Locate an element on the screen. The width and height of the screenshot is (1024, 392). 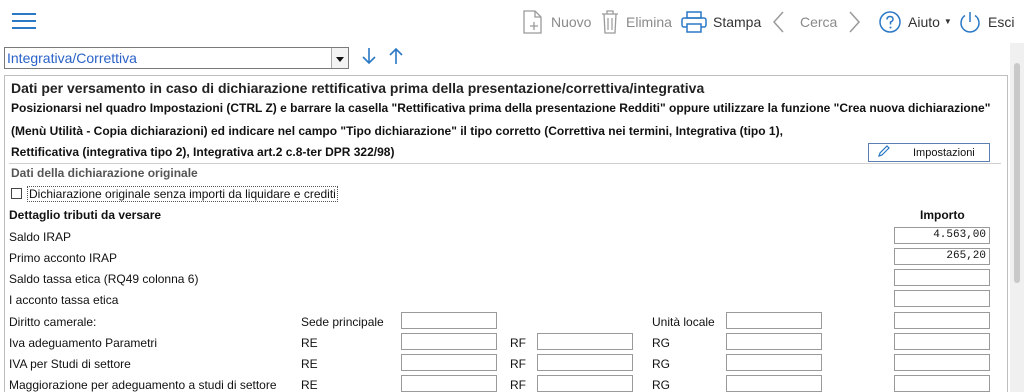
dettaglio-heading: Dettaglio tributi da versare is located at coordinates (85, 215).